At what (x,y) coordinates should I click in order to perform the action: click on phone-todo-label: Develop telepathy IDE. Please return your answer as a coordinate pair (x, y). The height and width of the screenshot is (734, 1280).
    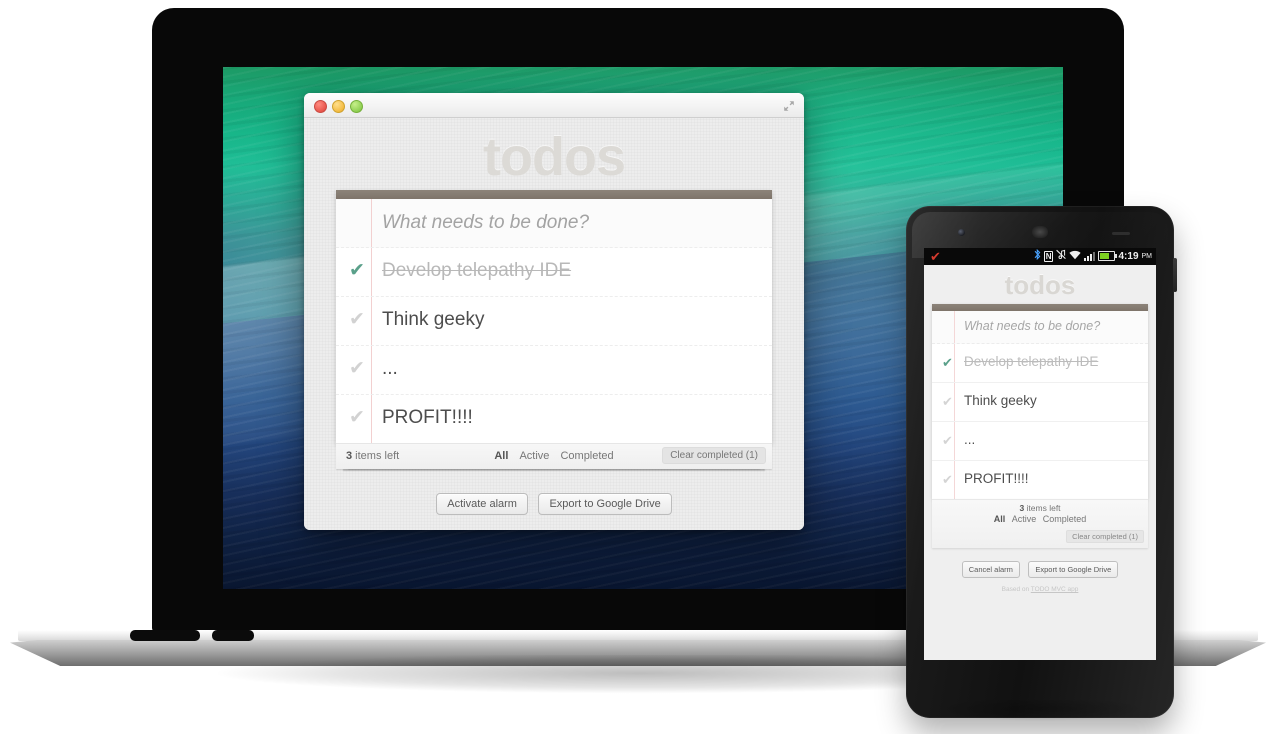
    Looking at the image, I should click on (1031, 361).